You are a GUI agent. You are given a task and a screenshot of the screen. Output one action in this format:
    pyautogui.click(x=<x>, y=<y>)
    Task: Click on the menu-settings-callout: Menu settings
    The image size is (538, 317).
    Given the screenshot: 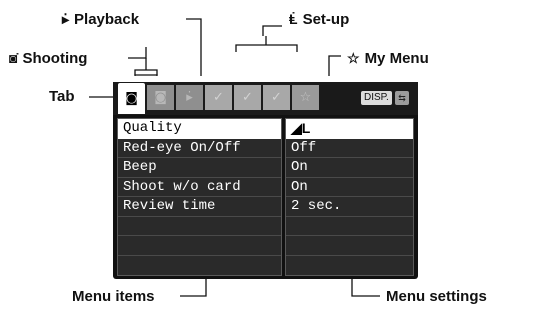 What is the action you would take?
    pyautogui.click(x=436, y=297)
    